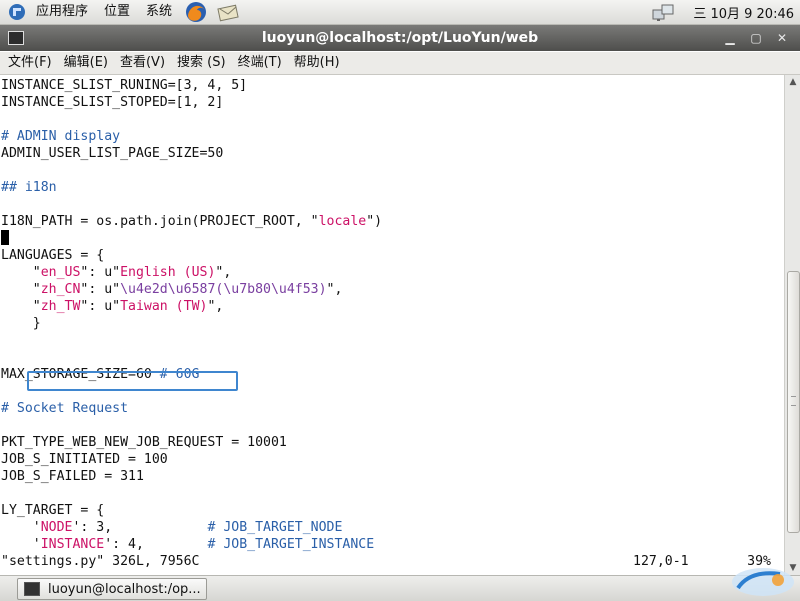 The image size is (800, 601). What do you see at coordinates (386, 306) in the screenshot?
I see `code-line: "zh_TW": u"Taiwan (TW)",` at bounding box center [386, 306].